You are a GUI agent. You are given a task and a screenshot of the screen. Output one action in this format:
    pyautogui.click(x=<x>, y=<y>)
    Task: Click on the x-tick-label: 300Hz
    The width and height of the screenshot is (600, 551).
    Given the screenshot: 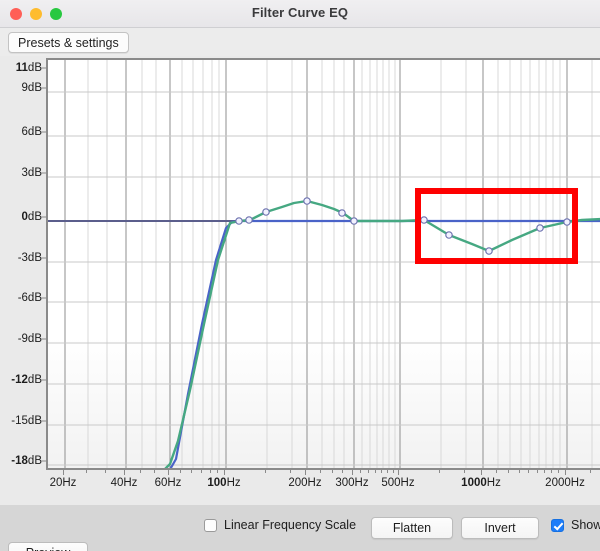 What is the action you would take?
    pyautogui.click(x=352, y=483)
    